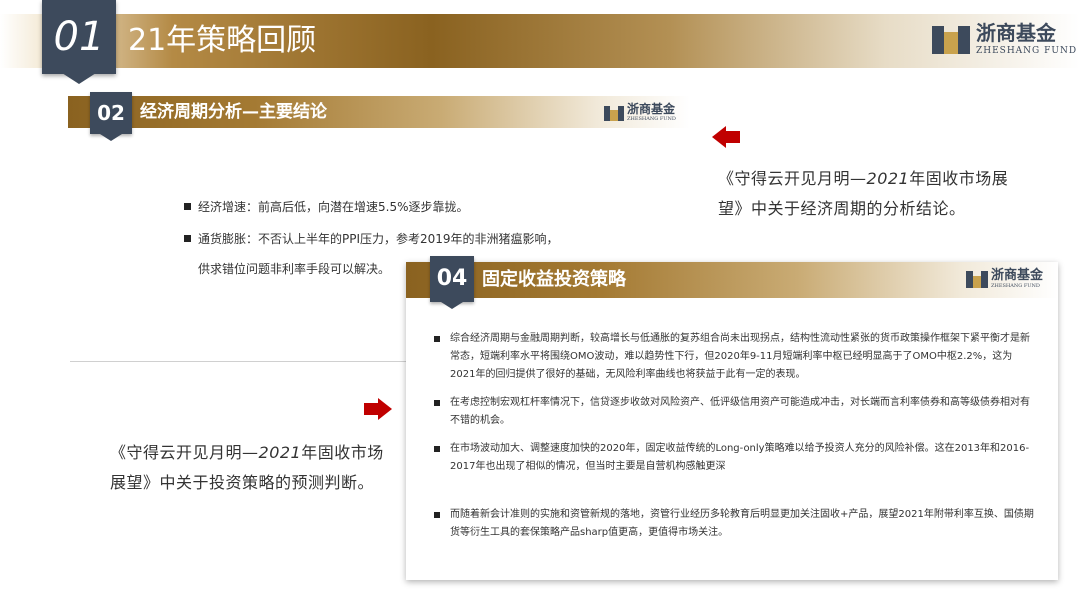  Describe the element at coordinates (1017, 275) in the screenshot. I see `panel-04-logo-cn: 浙商基金` at that location.